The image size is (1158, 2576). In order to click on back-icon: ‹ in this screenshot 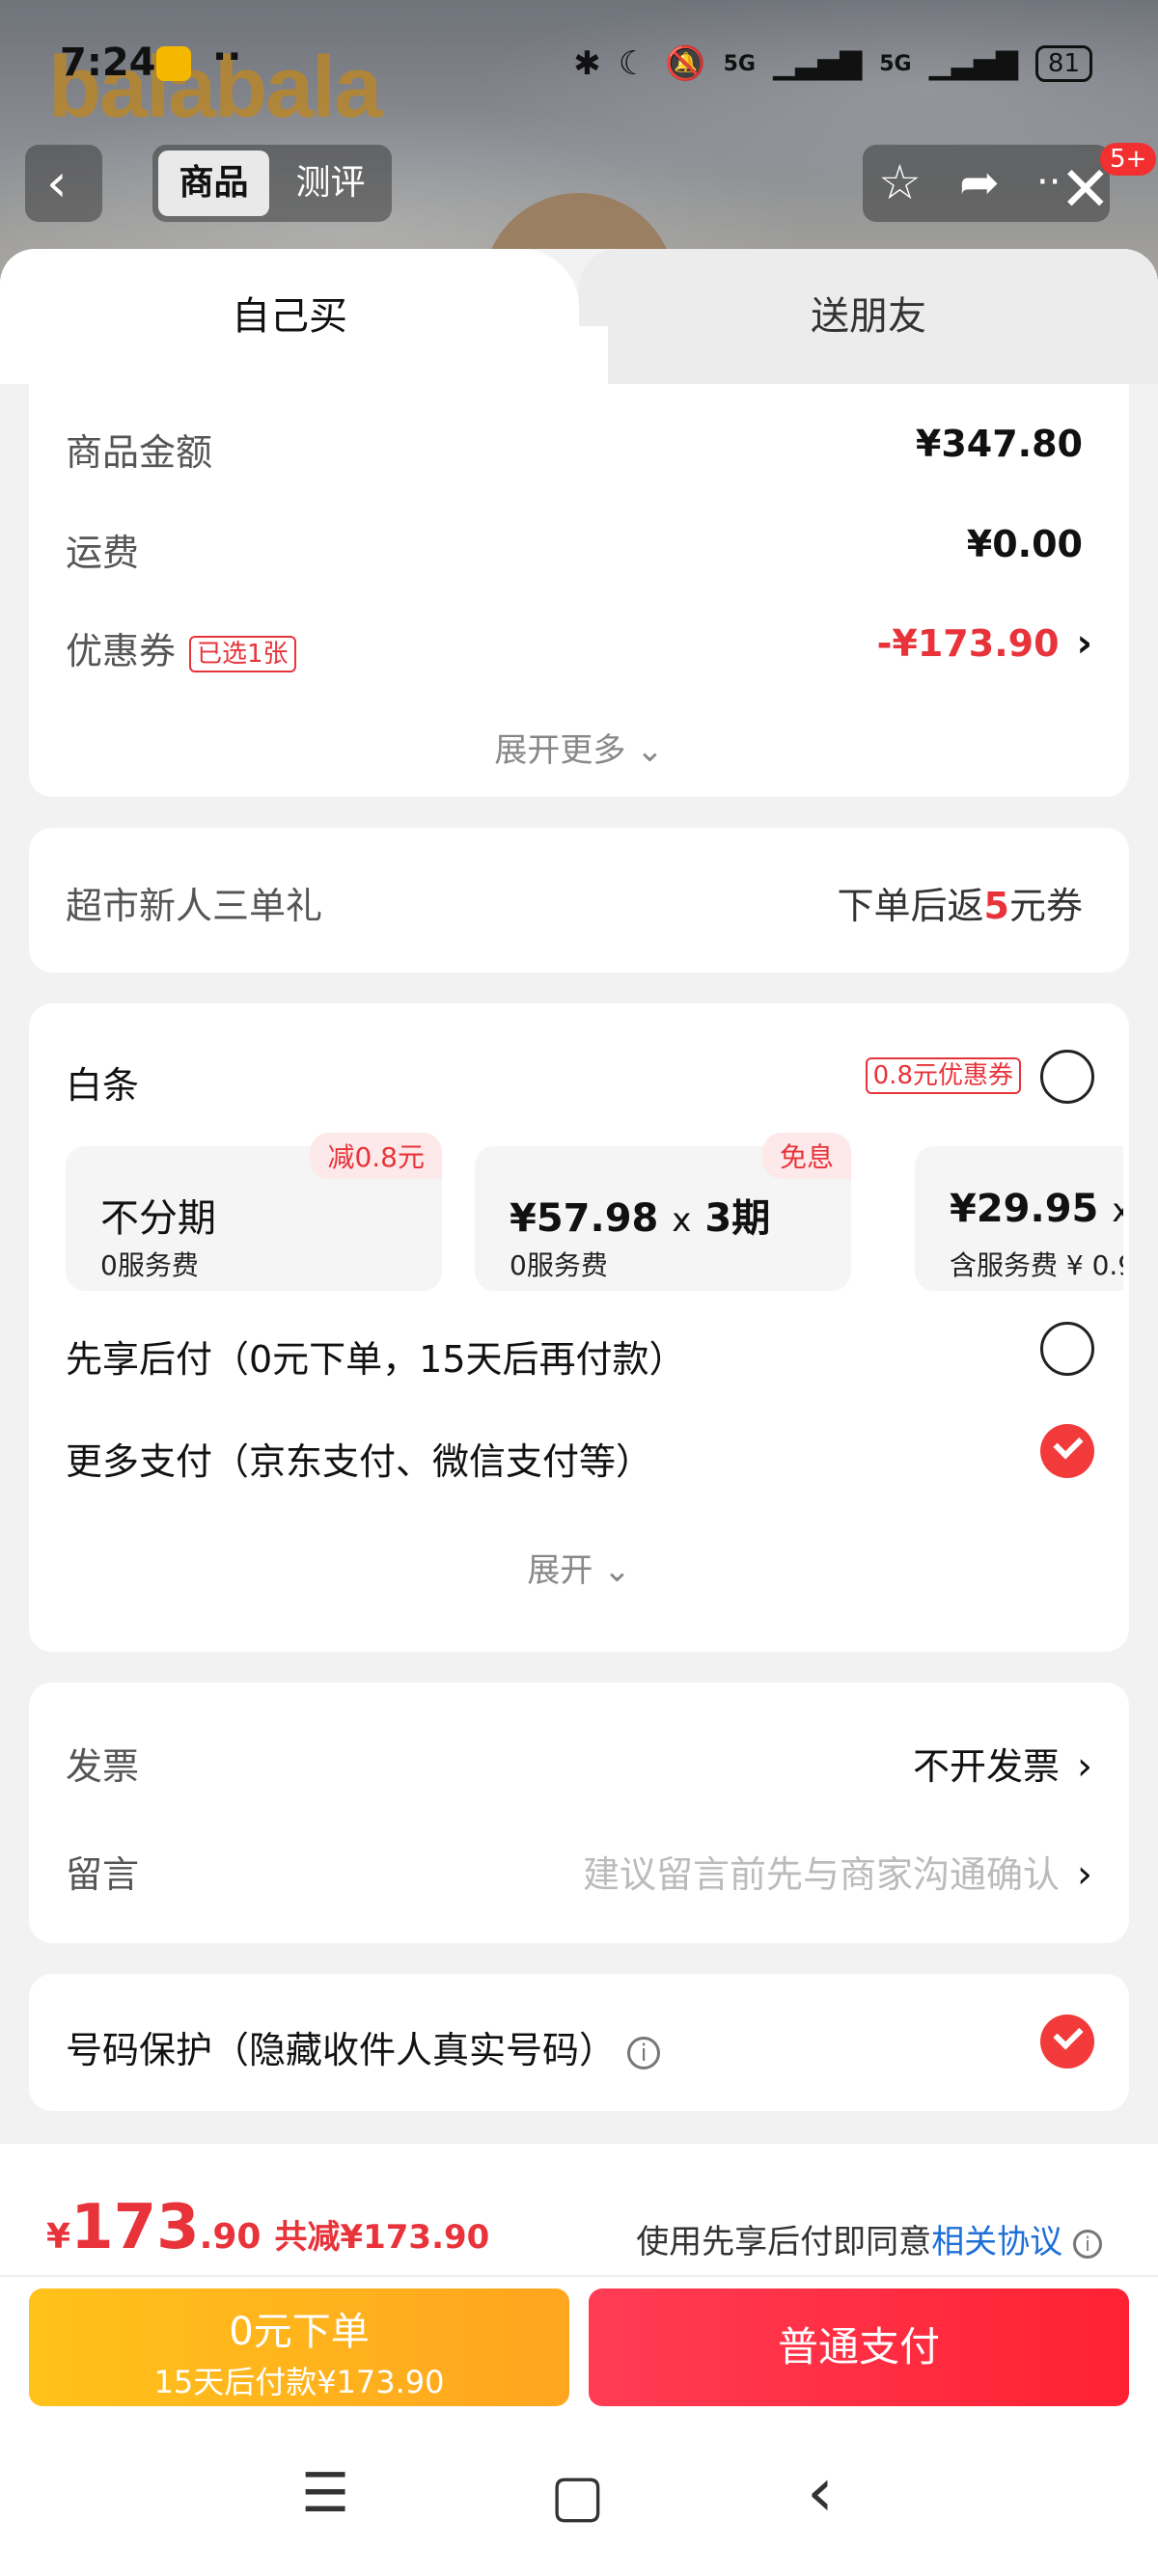, I will do `click(820, 2492)`.